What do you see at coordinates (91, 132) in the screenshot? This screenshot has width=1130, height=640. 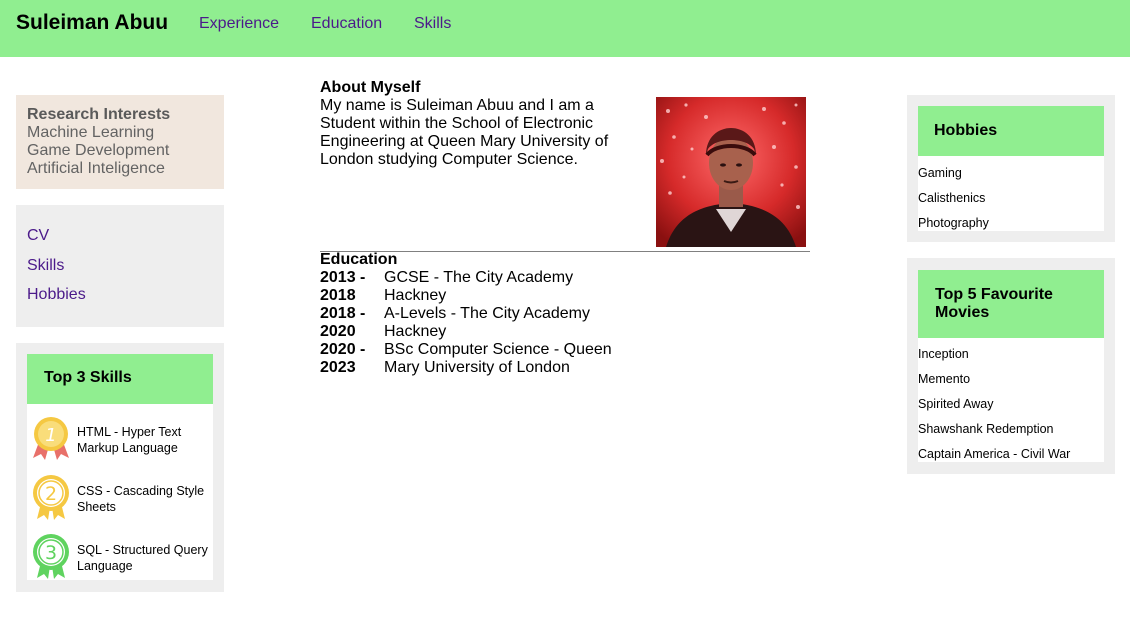 I see `research-item: Machine Learning` at bounding box center [91, 132].